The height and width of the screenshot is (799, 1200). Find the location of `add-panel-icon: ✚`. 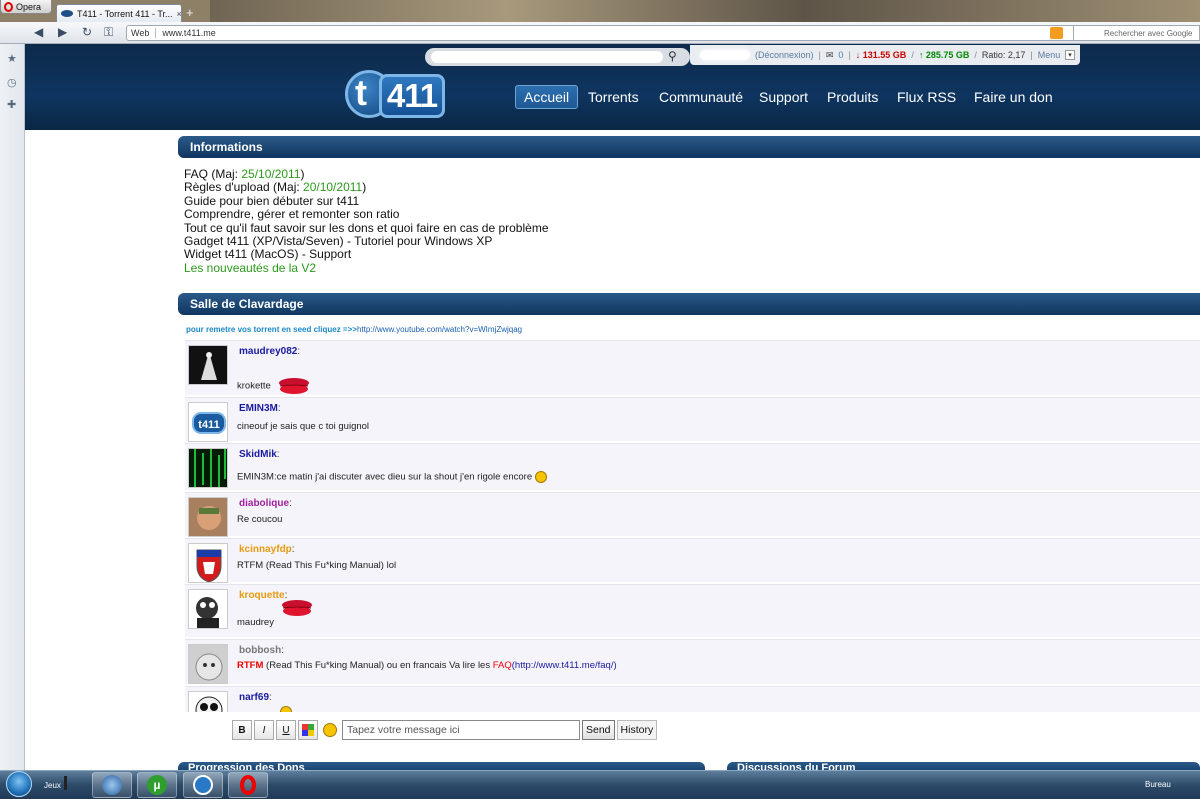

add-panel-icon: ✚ is located at coordinates (11, 104).